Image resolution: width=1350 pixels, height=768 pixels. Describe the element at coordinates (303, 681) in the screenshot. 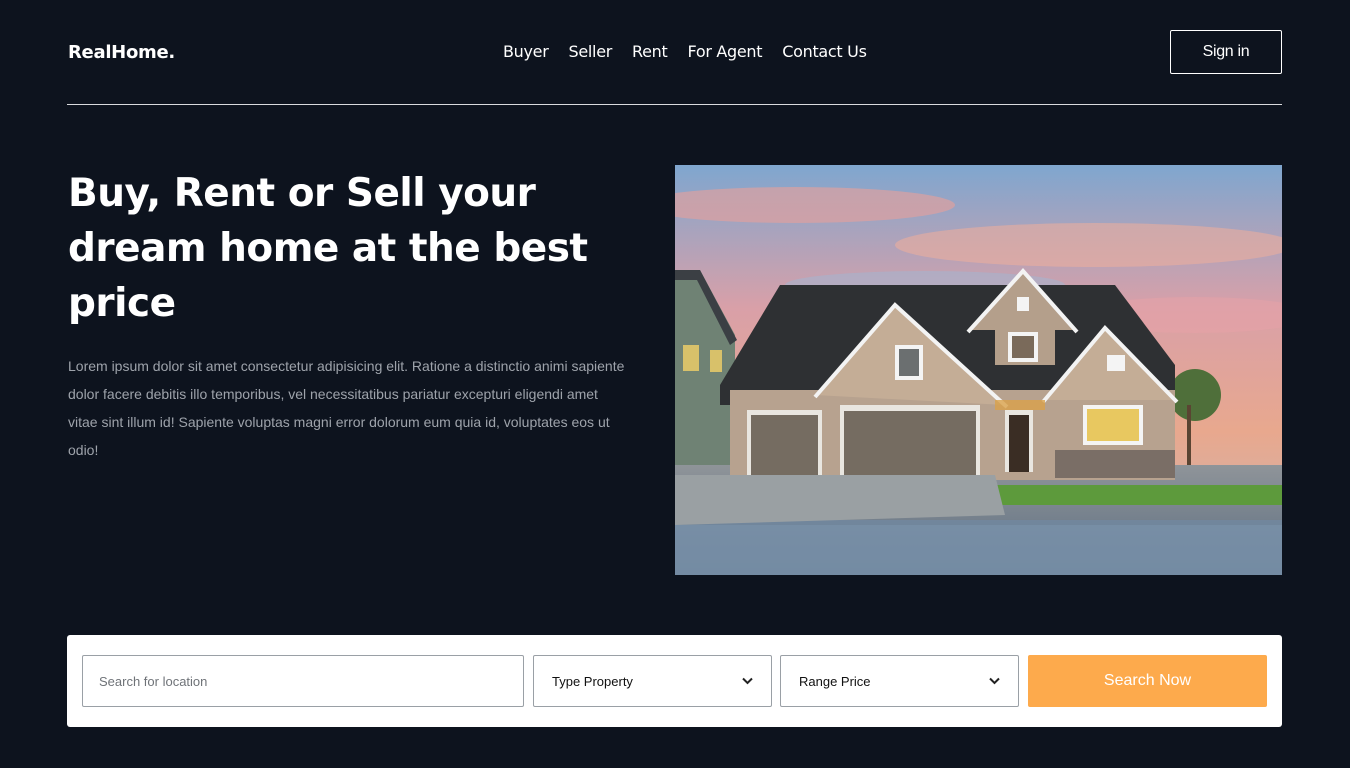

I see `location-search-input` at that location.